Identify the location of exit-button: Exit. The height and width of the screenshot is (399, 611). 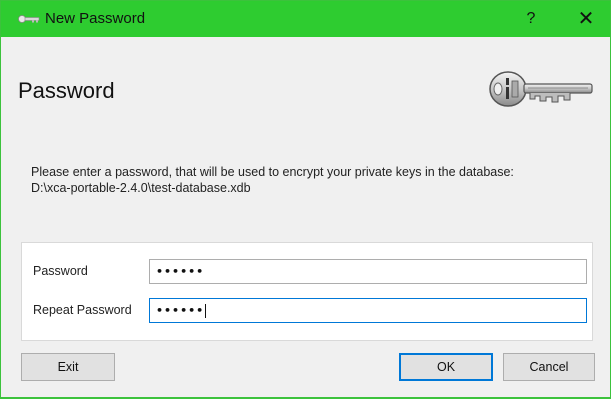
(68, 367).